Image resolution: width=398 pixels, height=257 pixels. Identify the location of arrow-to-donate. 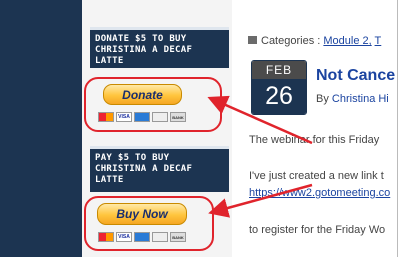
(260, 120).